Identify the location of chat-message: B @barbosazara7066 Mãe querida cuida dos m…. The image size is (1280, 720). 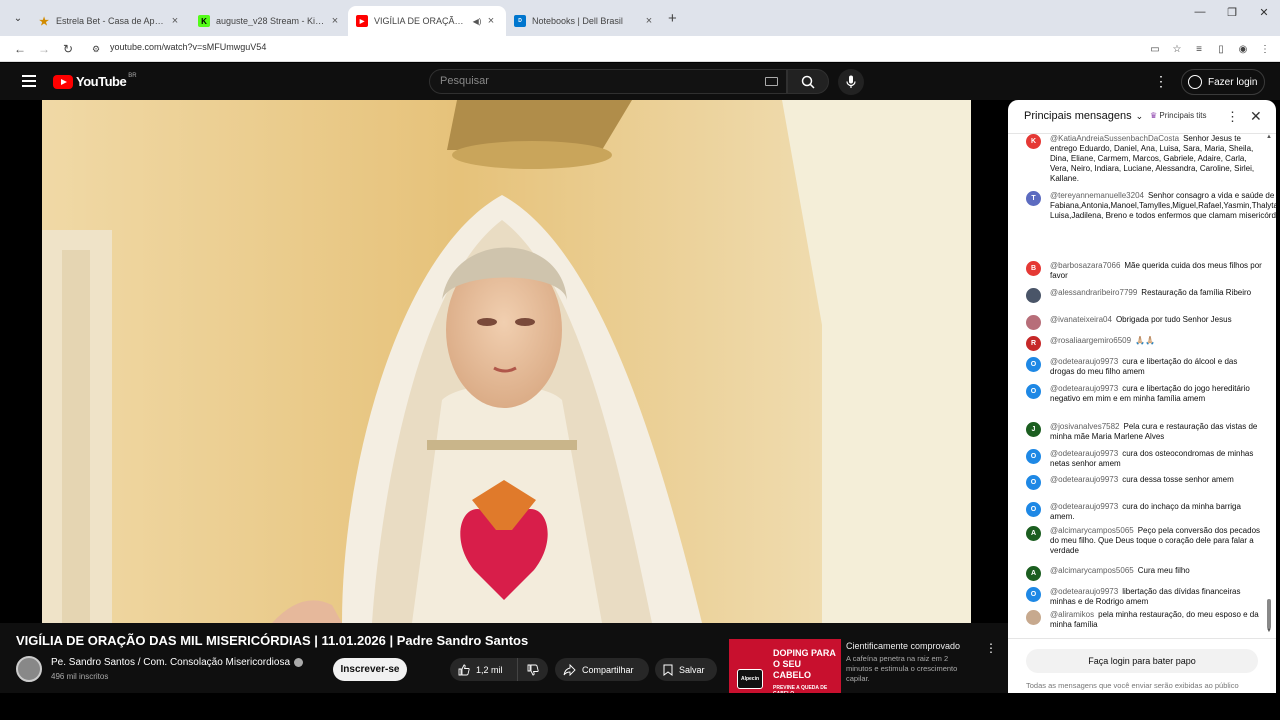
(1145, 271).